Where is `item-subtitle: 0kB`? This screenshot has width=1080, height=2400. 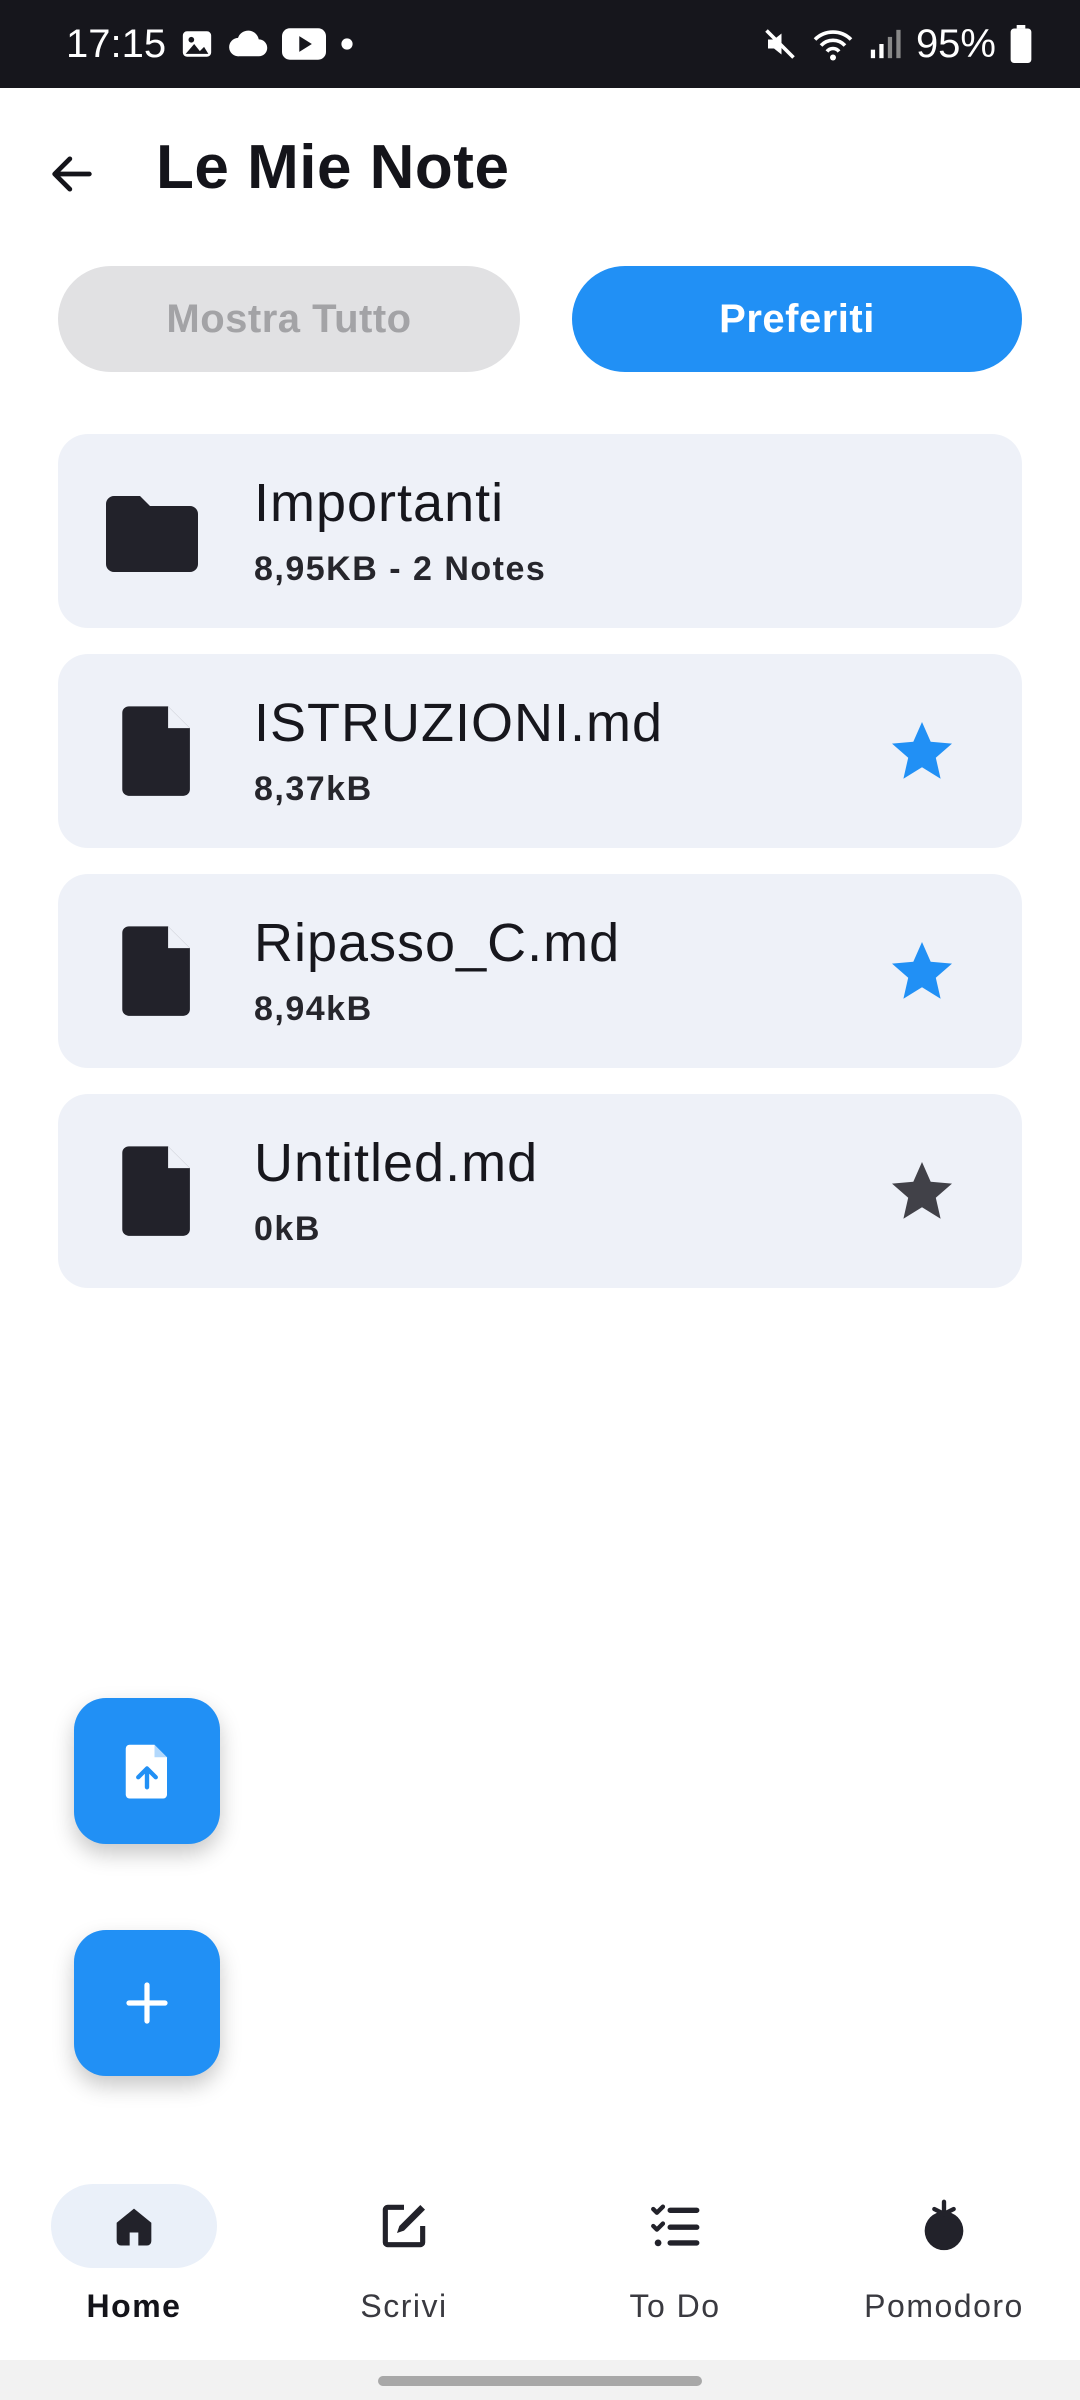
item-subtitle: 0kB is located at coordinates (287, 1229).